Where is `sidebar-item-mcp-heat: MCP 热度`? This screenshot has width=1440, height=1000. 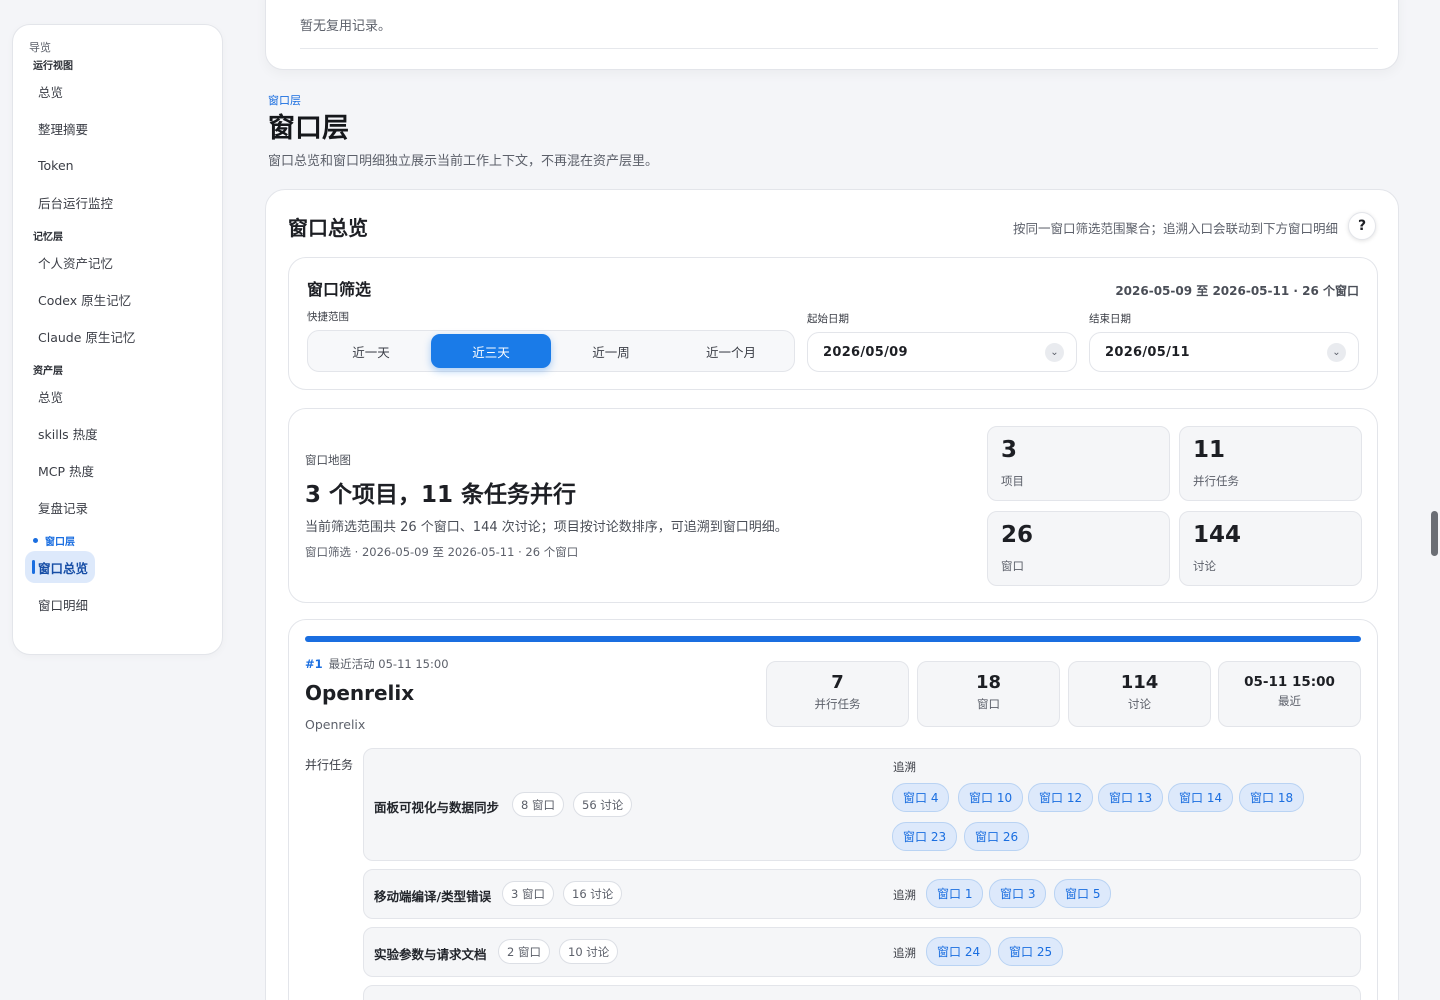
sidebar-item-mcp-heat: MCP 热度 is located at coordinates (117, 470).